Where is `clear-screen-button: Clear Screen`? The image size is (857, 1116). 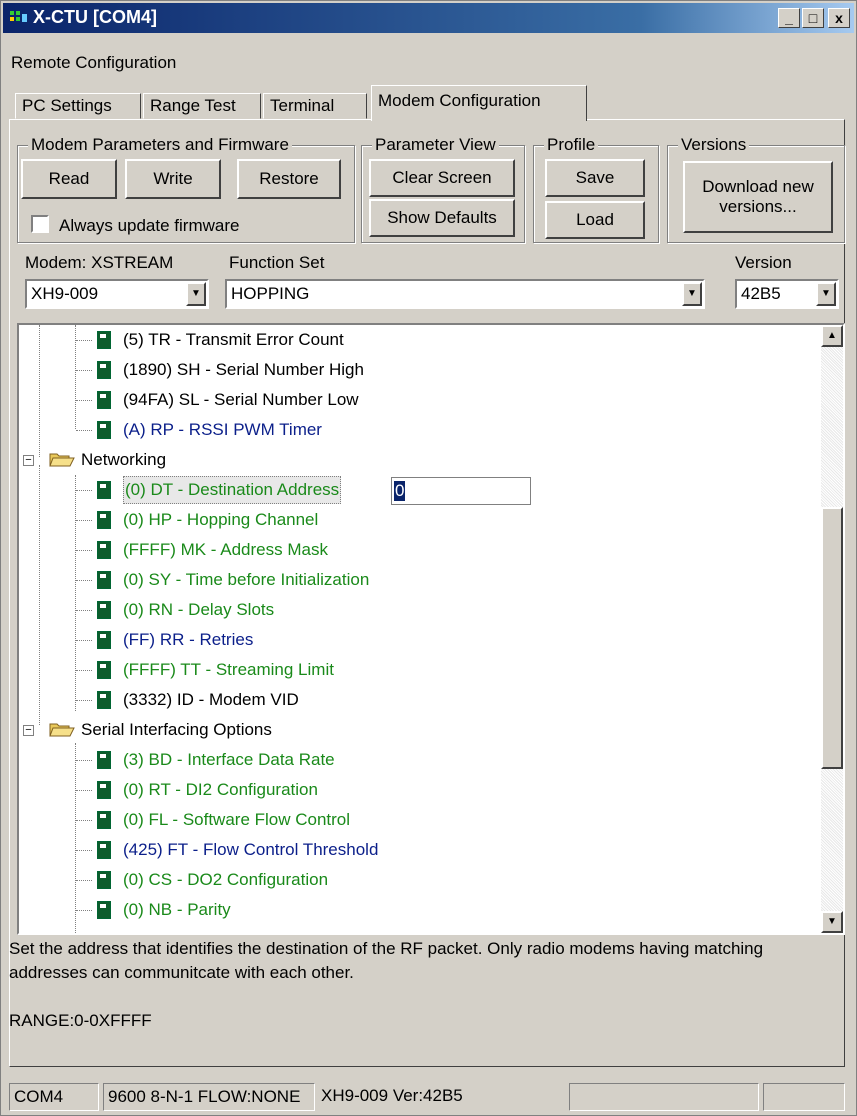
clear-screen-button: Clear Screen is located at coordinates (442, 178).